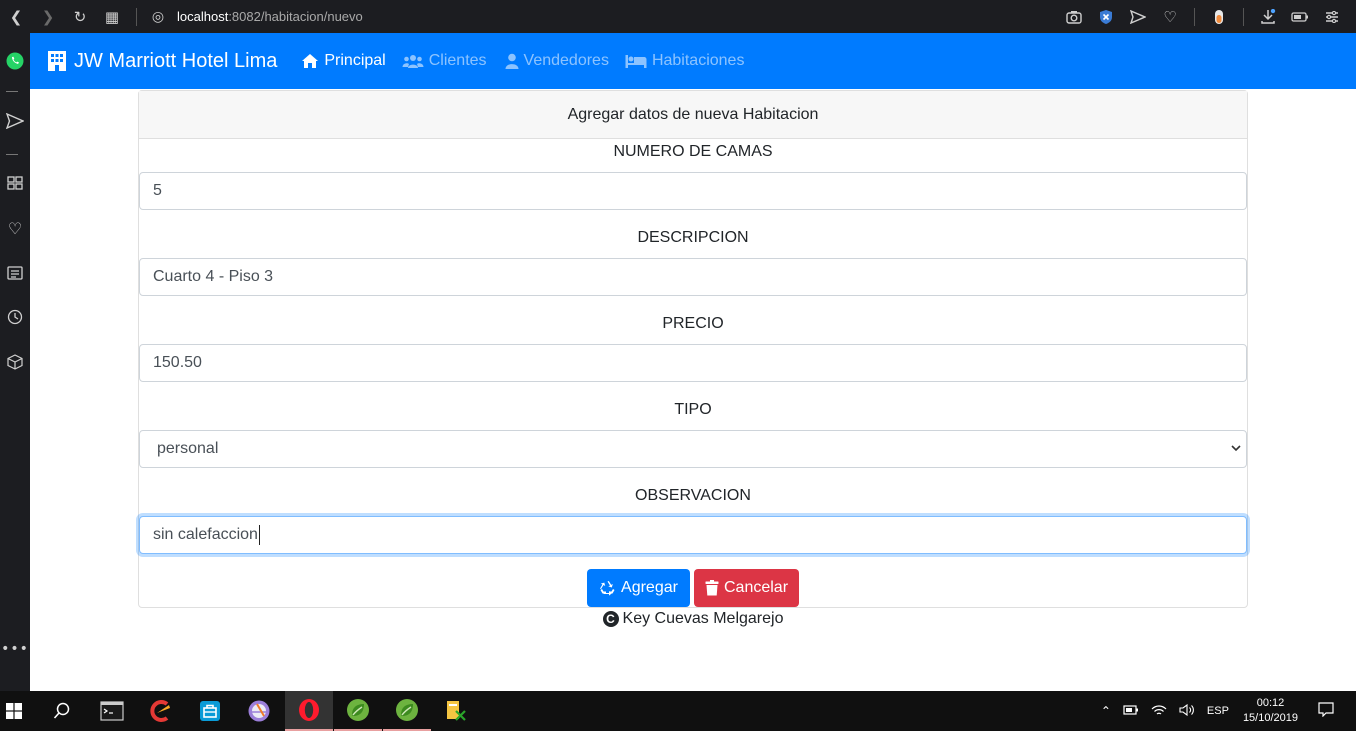 This screenshot has width=1356, height=731. Describe the element at coordinates (636, 61) in the screenshot. I see `bed-icon` at that location.